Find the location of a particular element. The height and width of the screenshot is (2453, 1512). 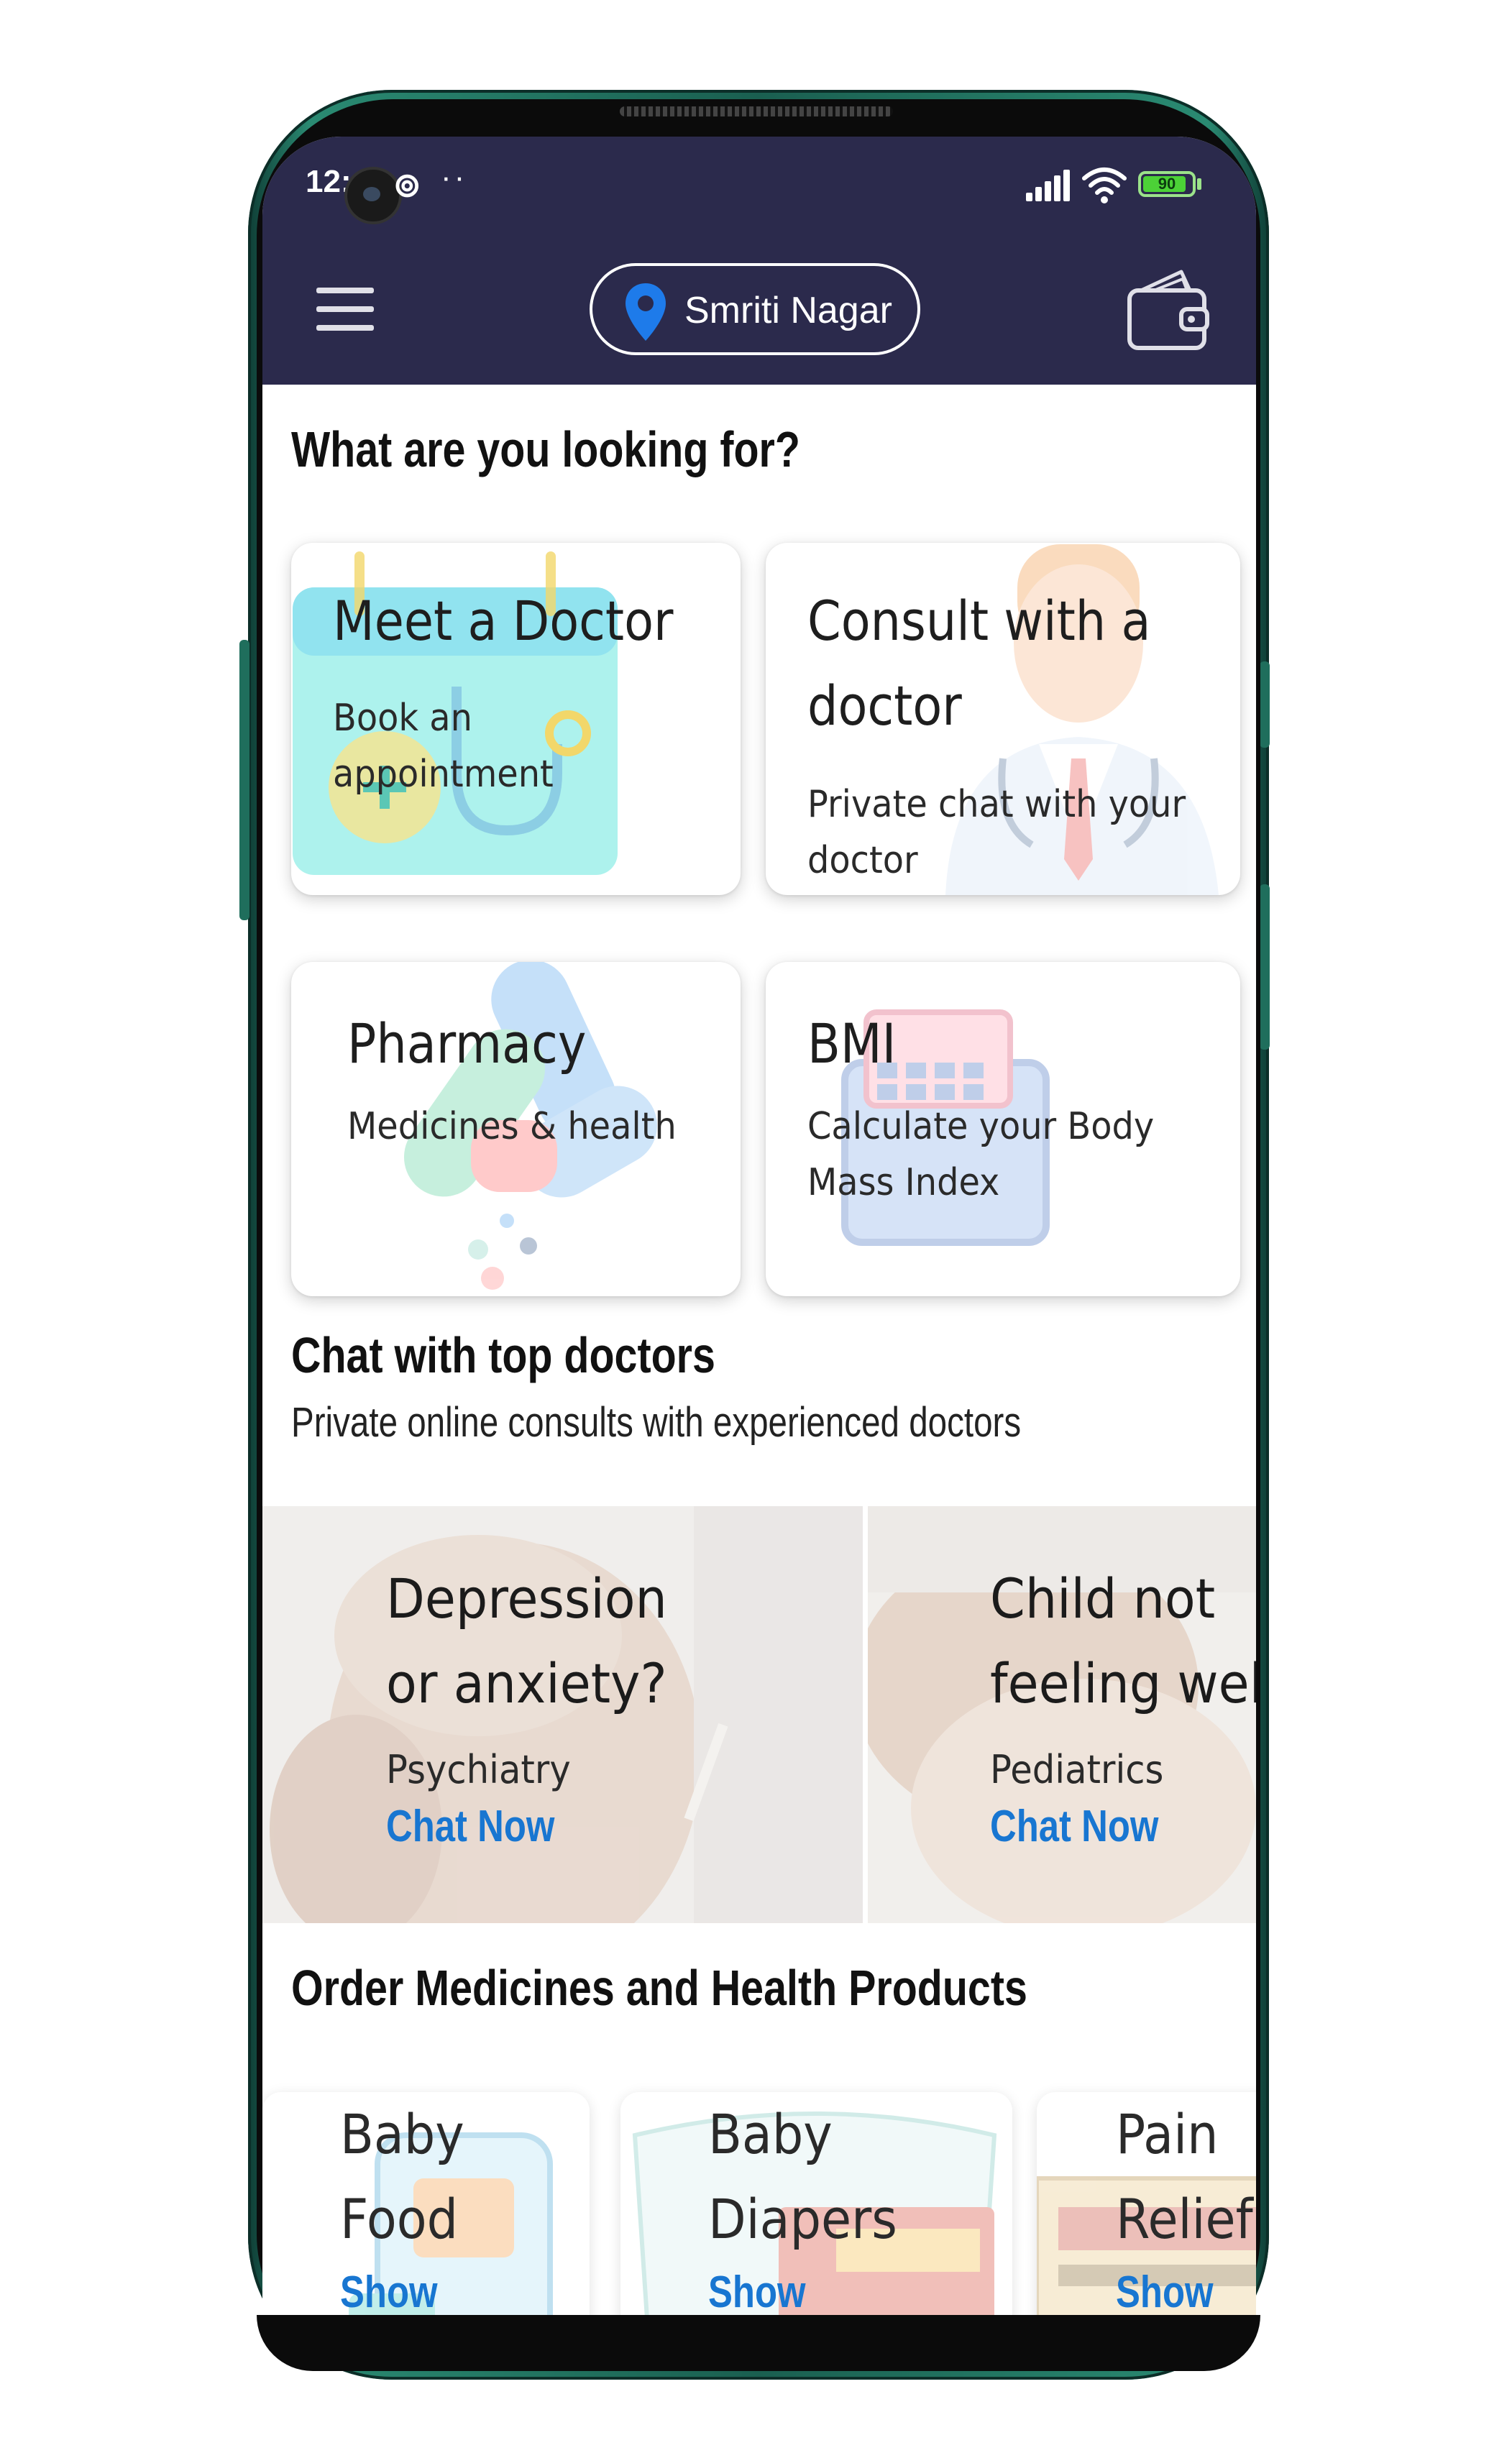

chat-tile-title: Depression or anxiety? is located at coordinates (526, 1641).